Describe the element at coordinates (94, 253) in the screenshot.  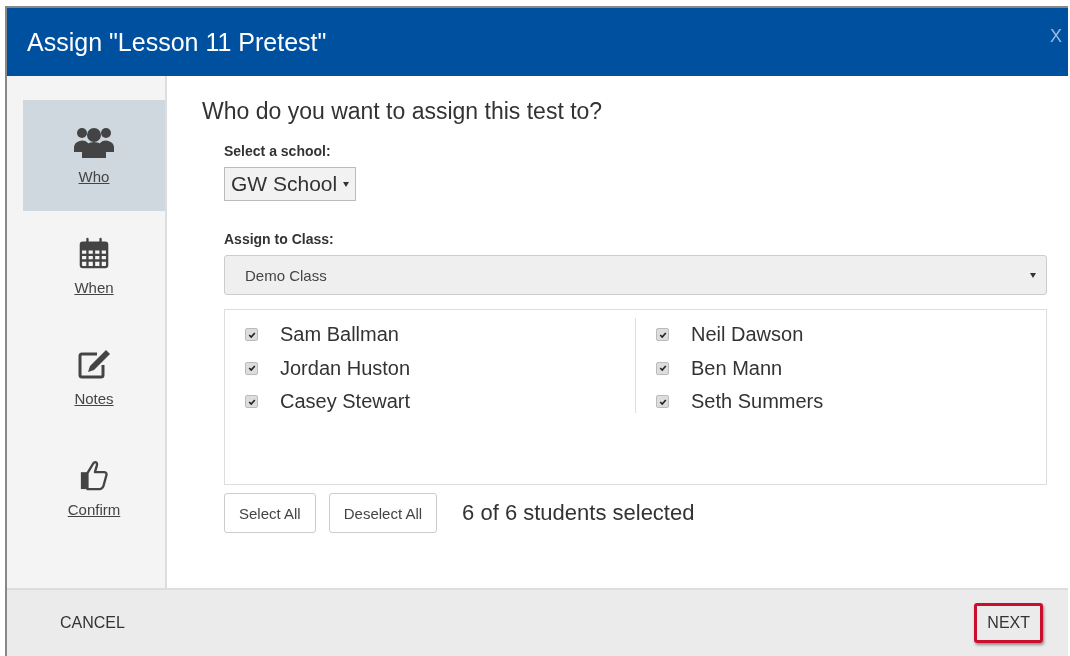
I see `calendar-icon` at that location.